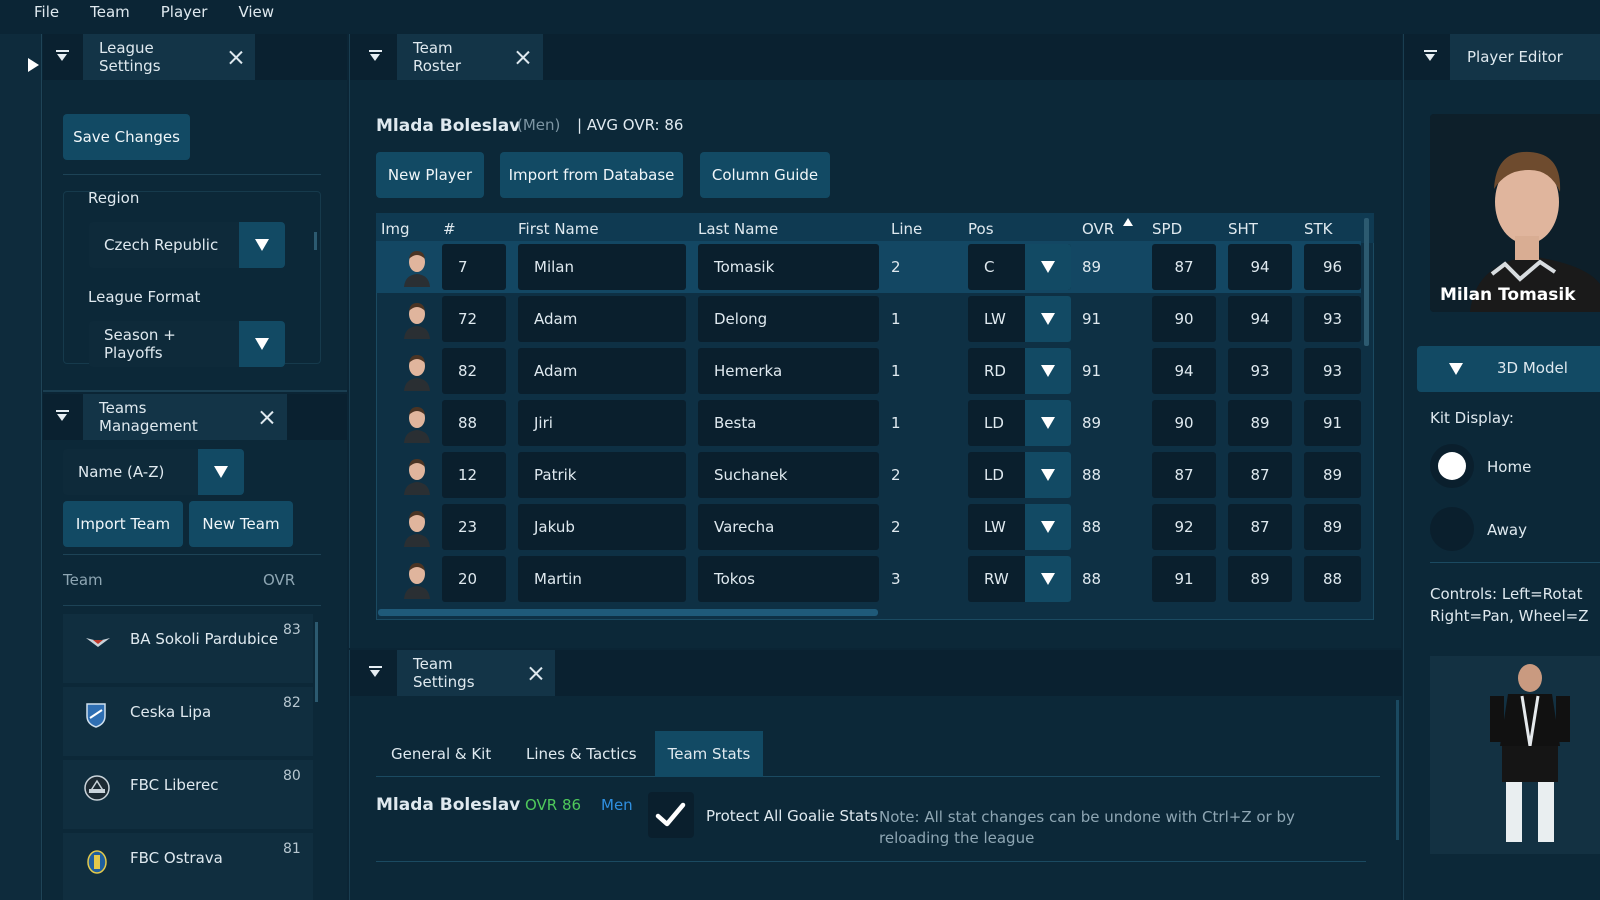 This screenshot has width=1600, height=900. What do you see at coordinates (581, 754) in the screenshot?
I see `tab-lines-tactics: Lines & Tactics` at bounding box center [581, 754].